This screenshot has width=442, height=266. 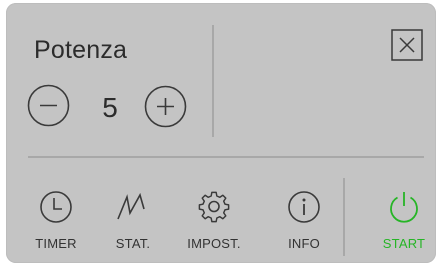 I want to click on nav-info-button: INFO, so click(x=304, y=221).